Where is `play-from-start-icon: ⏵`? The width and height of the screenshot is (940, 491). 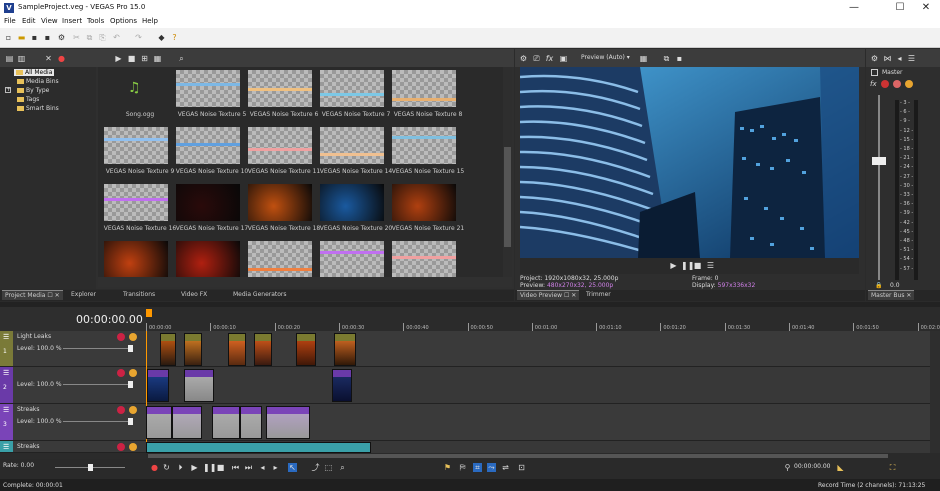
play-from-start-icon: ⏵ is located at coordinates (180, 467).